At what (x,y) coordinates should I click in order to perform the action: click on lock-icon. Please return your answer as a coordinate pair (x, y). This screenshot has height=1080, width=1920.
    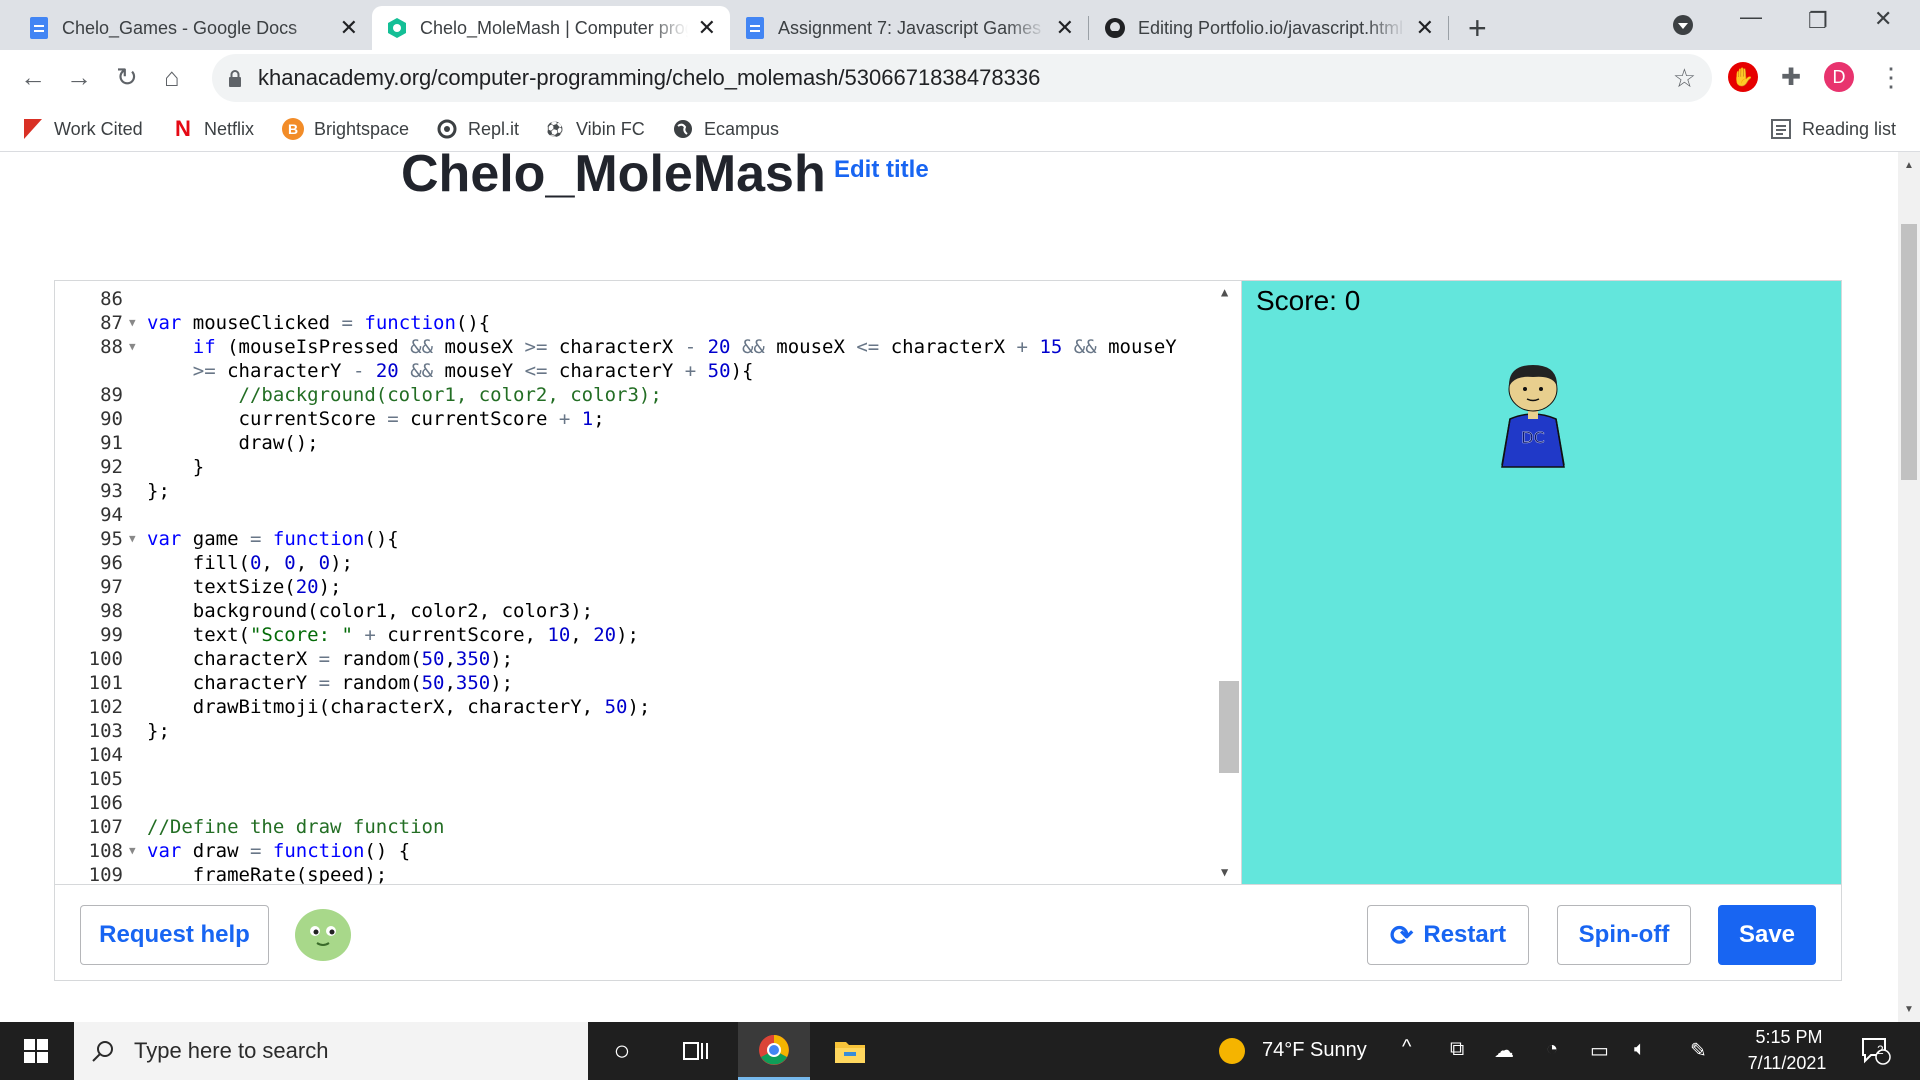
    Looking at the image, I should click on (235, 78).